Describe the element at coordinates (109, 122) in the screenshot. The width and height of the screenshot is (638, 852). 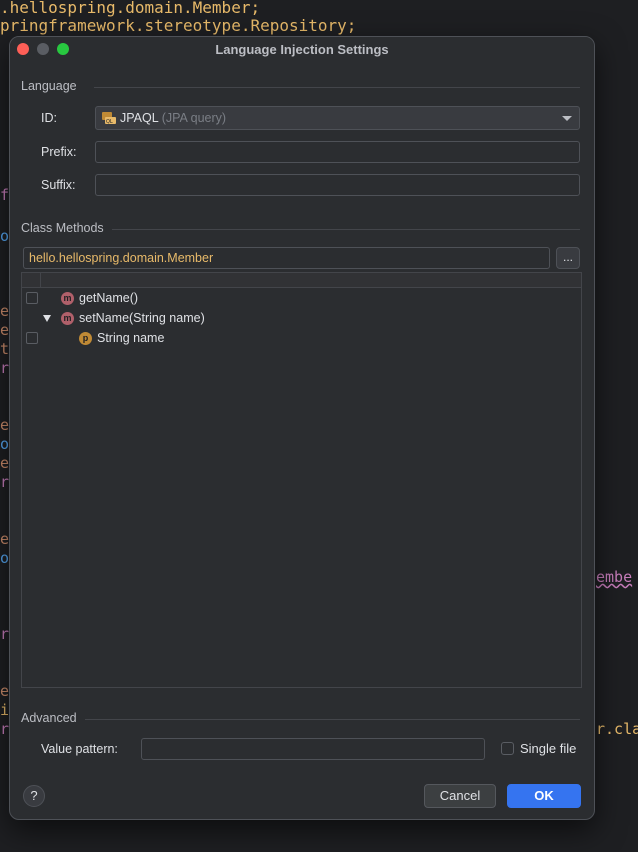
I see `svg-text: QL` at that location.